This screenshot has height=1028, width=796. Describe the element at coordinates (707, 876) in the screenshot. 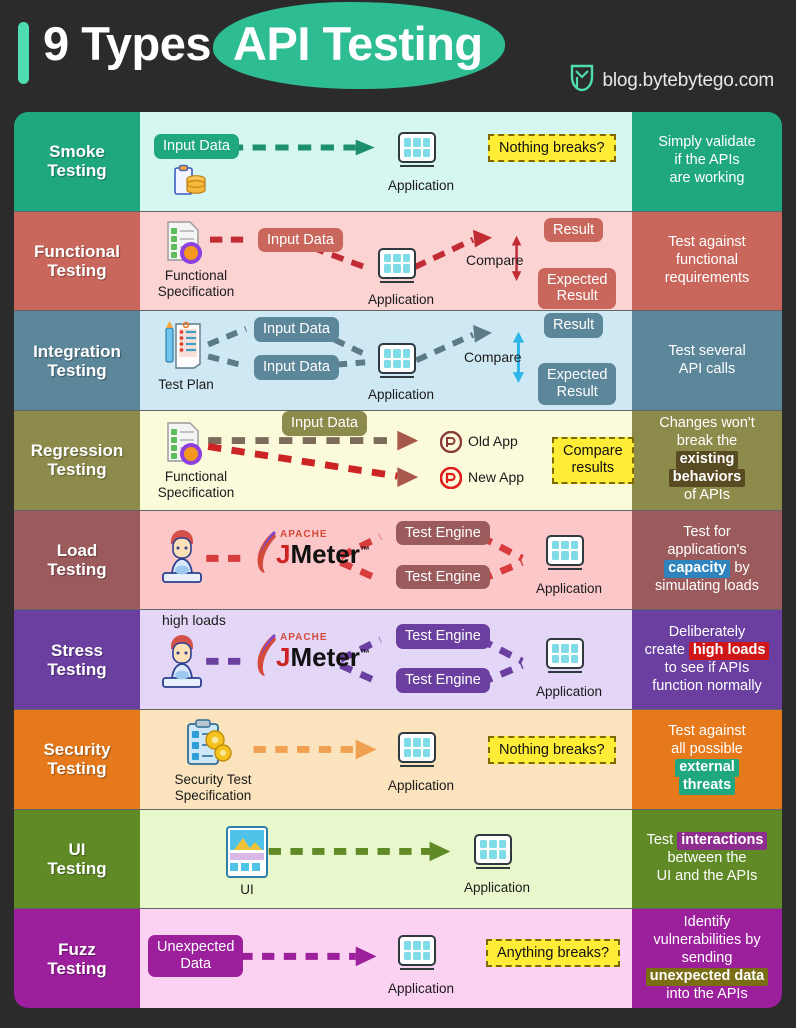

I see `desc-line: UI and the APIs` at that location.